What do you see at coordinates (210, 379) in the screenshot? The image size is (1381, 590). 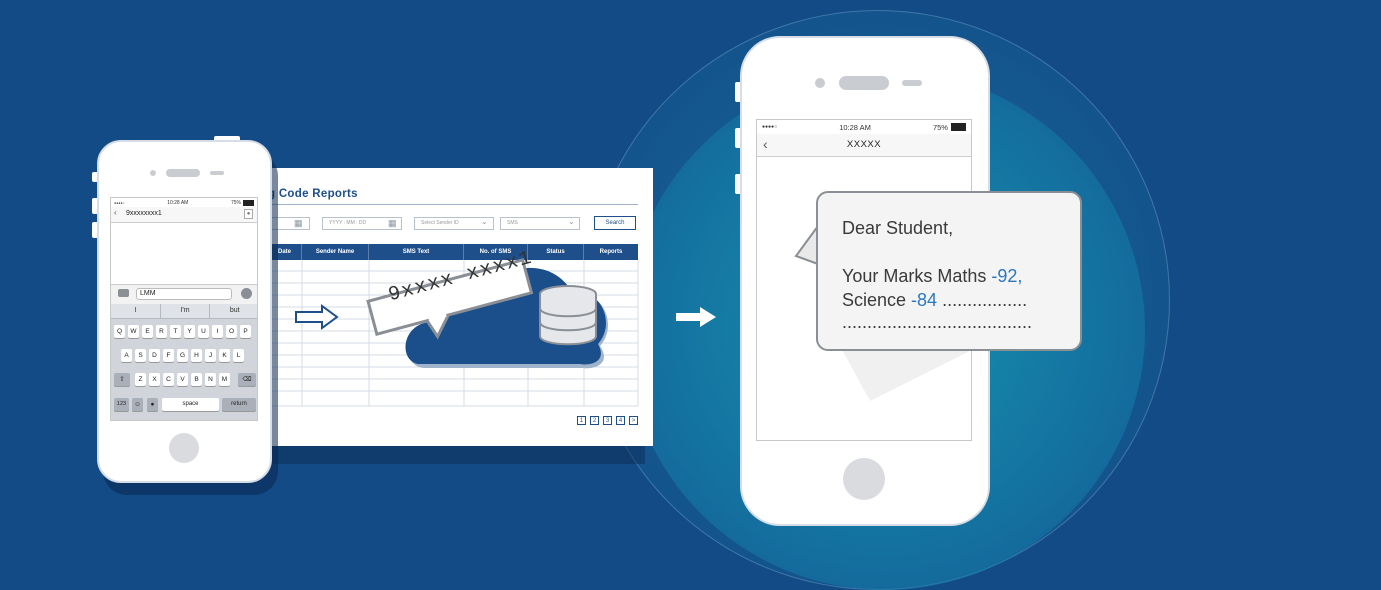 I see `key: N` at bounding box center [210, 379].